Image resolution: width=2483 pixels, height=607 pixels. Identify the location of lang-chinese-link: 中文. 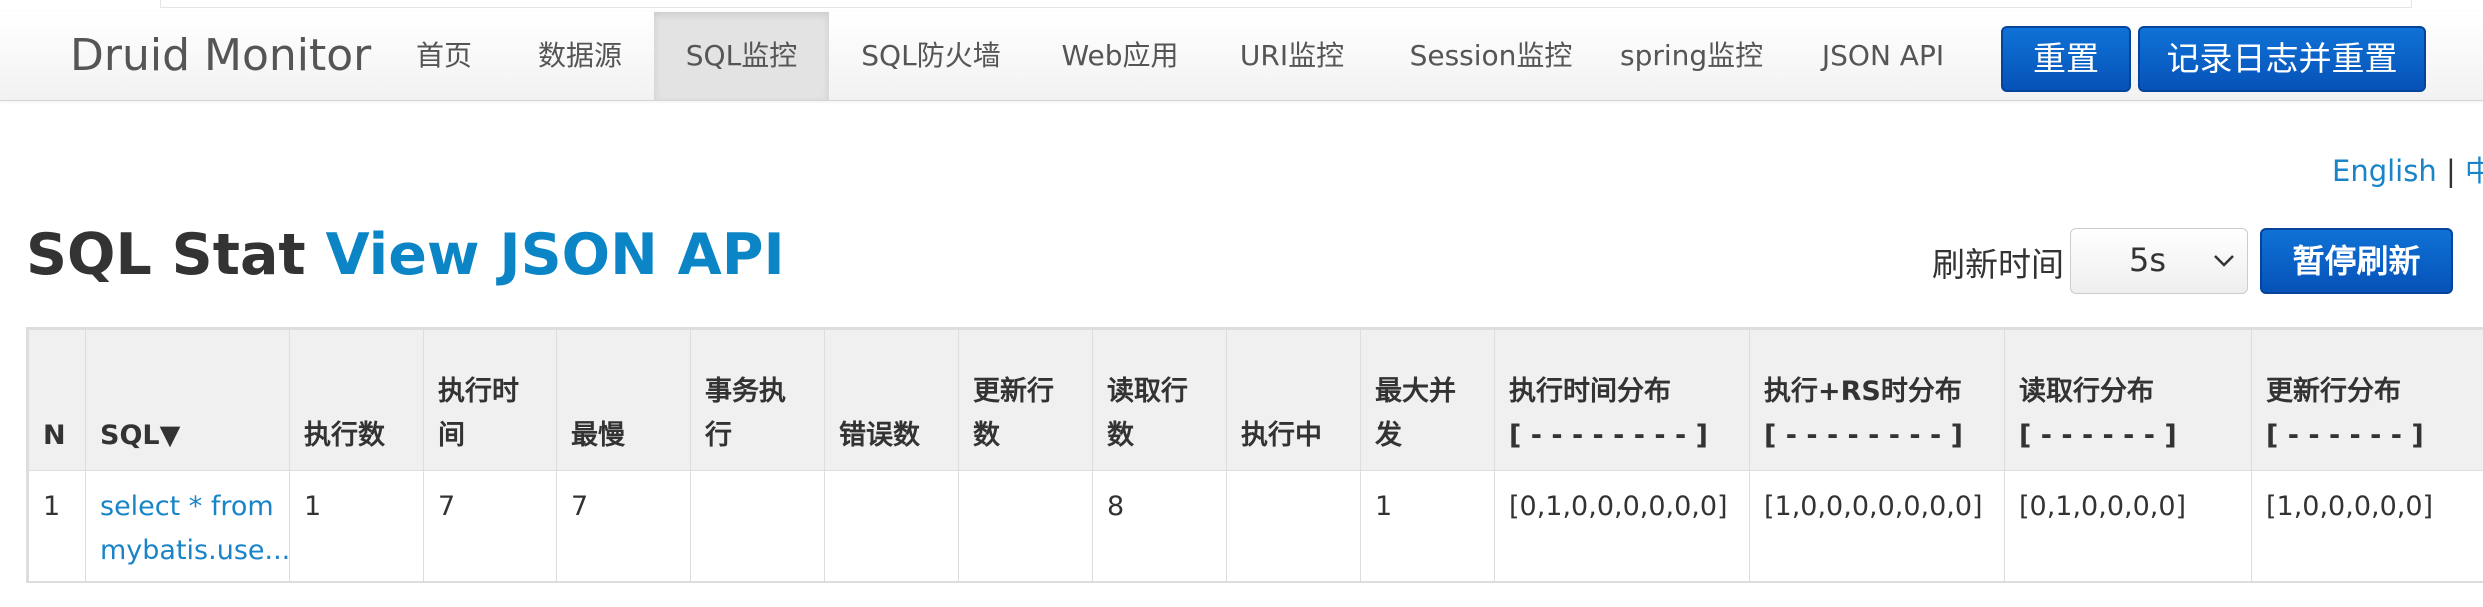
(2474, 171).